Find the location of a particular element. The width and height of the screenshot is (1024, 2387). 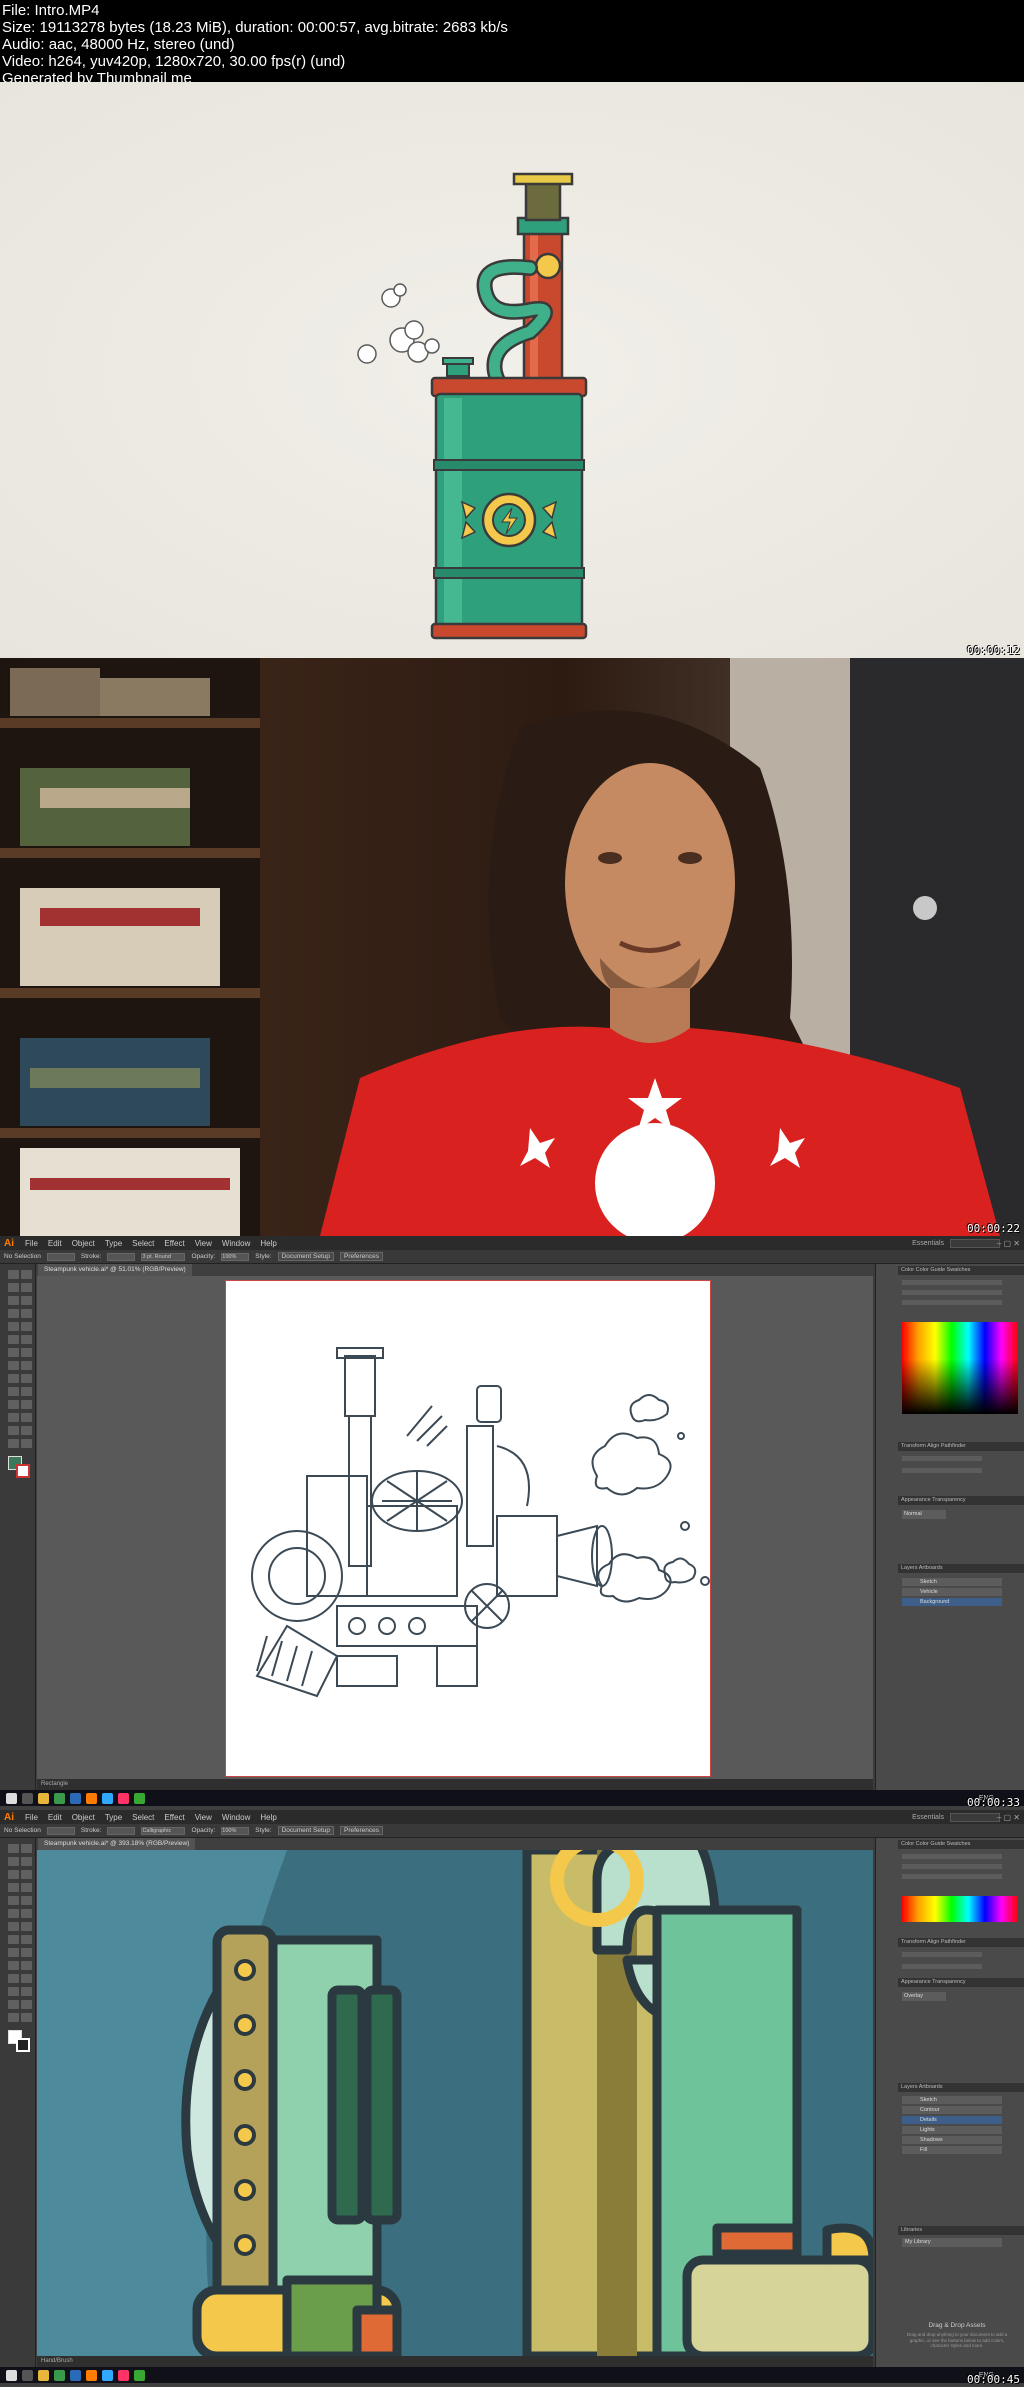

brush-definition: 3 pt. Round is located at coordinates (163, 1256).